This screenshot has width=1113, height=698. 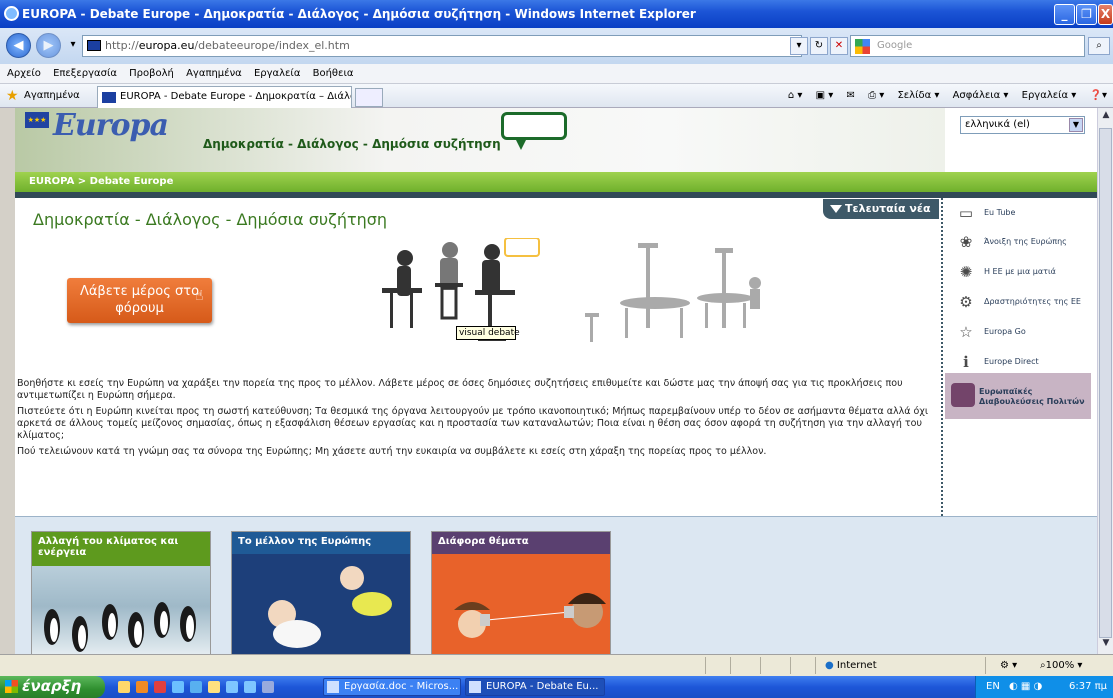 I want to click on minimize-button: _, so click(x=1064, y=14).